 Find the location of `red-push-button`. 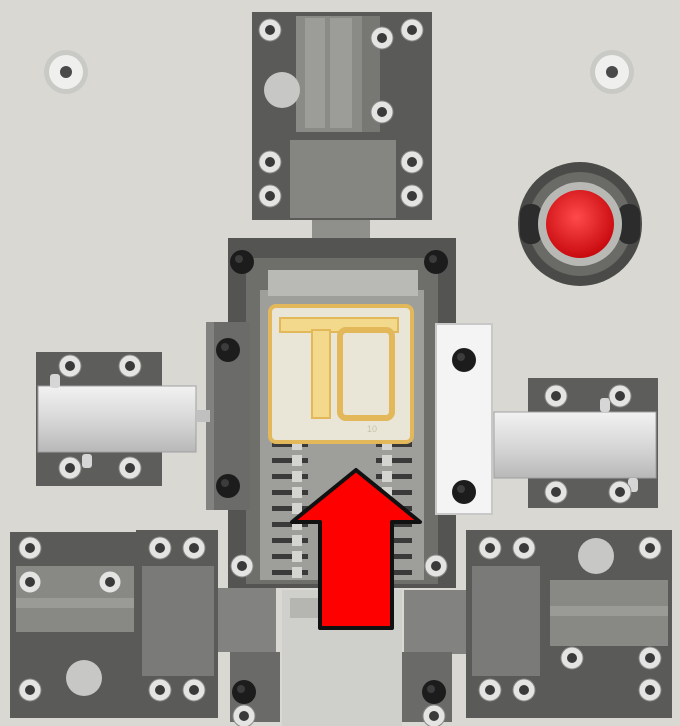

red-push-button is located at coordinates (580, 224).